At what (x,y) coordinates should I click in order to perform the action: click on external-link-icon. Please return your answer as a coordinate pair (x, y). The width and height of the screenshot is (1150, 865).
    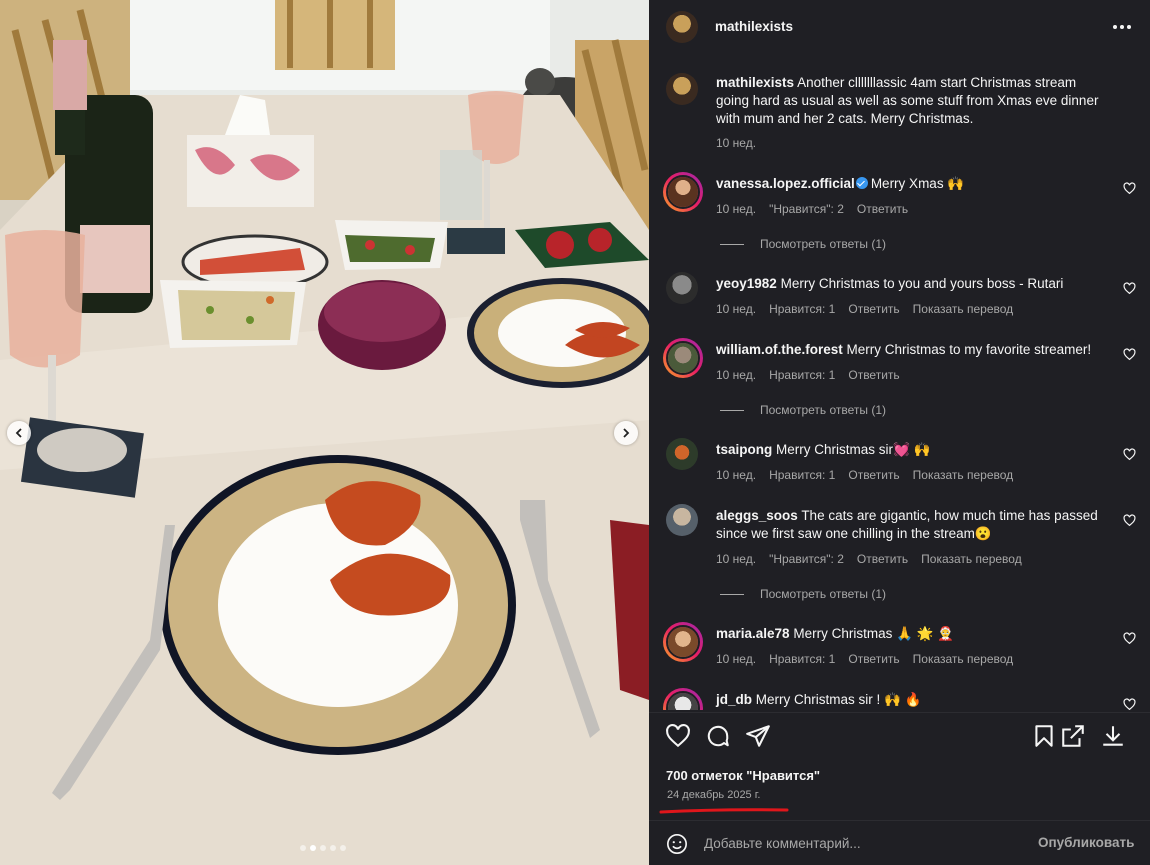
    Looking at the image, I should click on (1073, 736).